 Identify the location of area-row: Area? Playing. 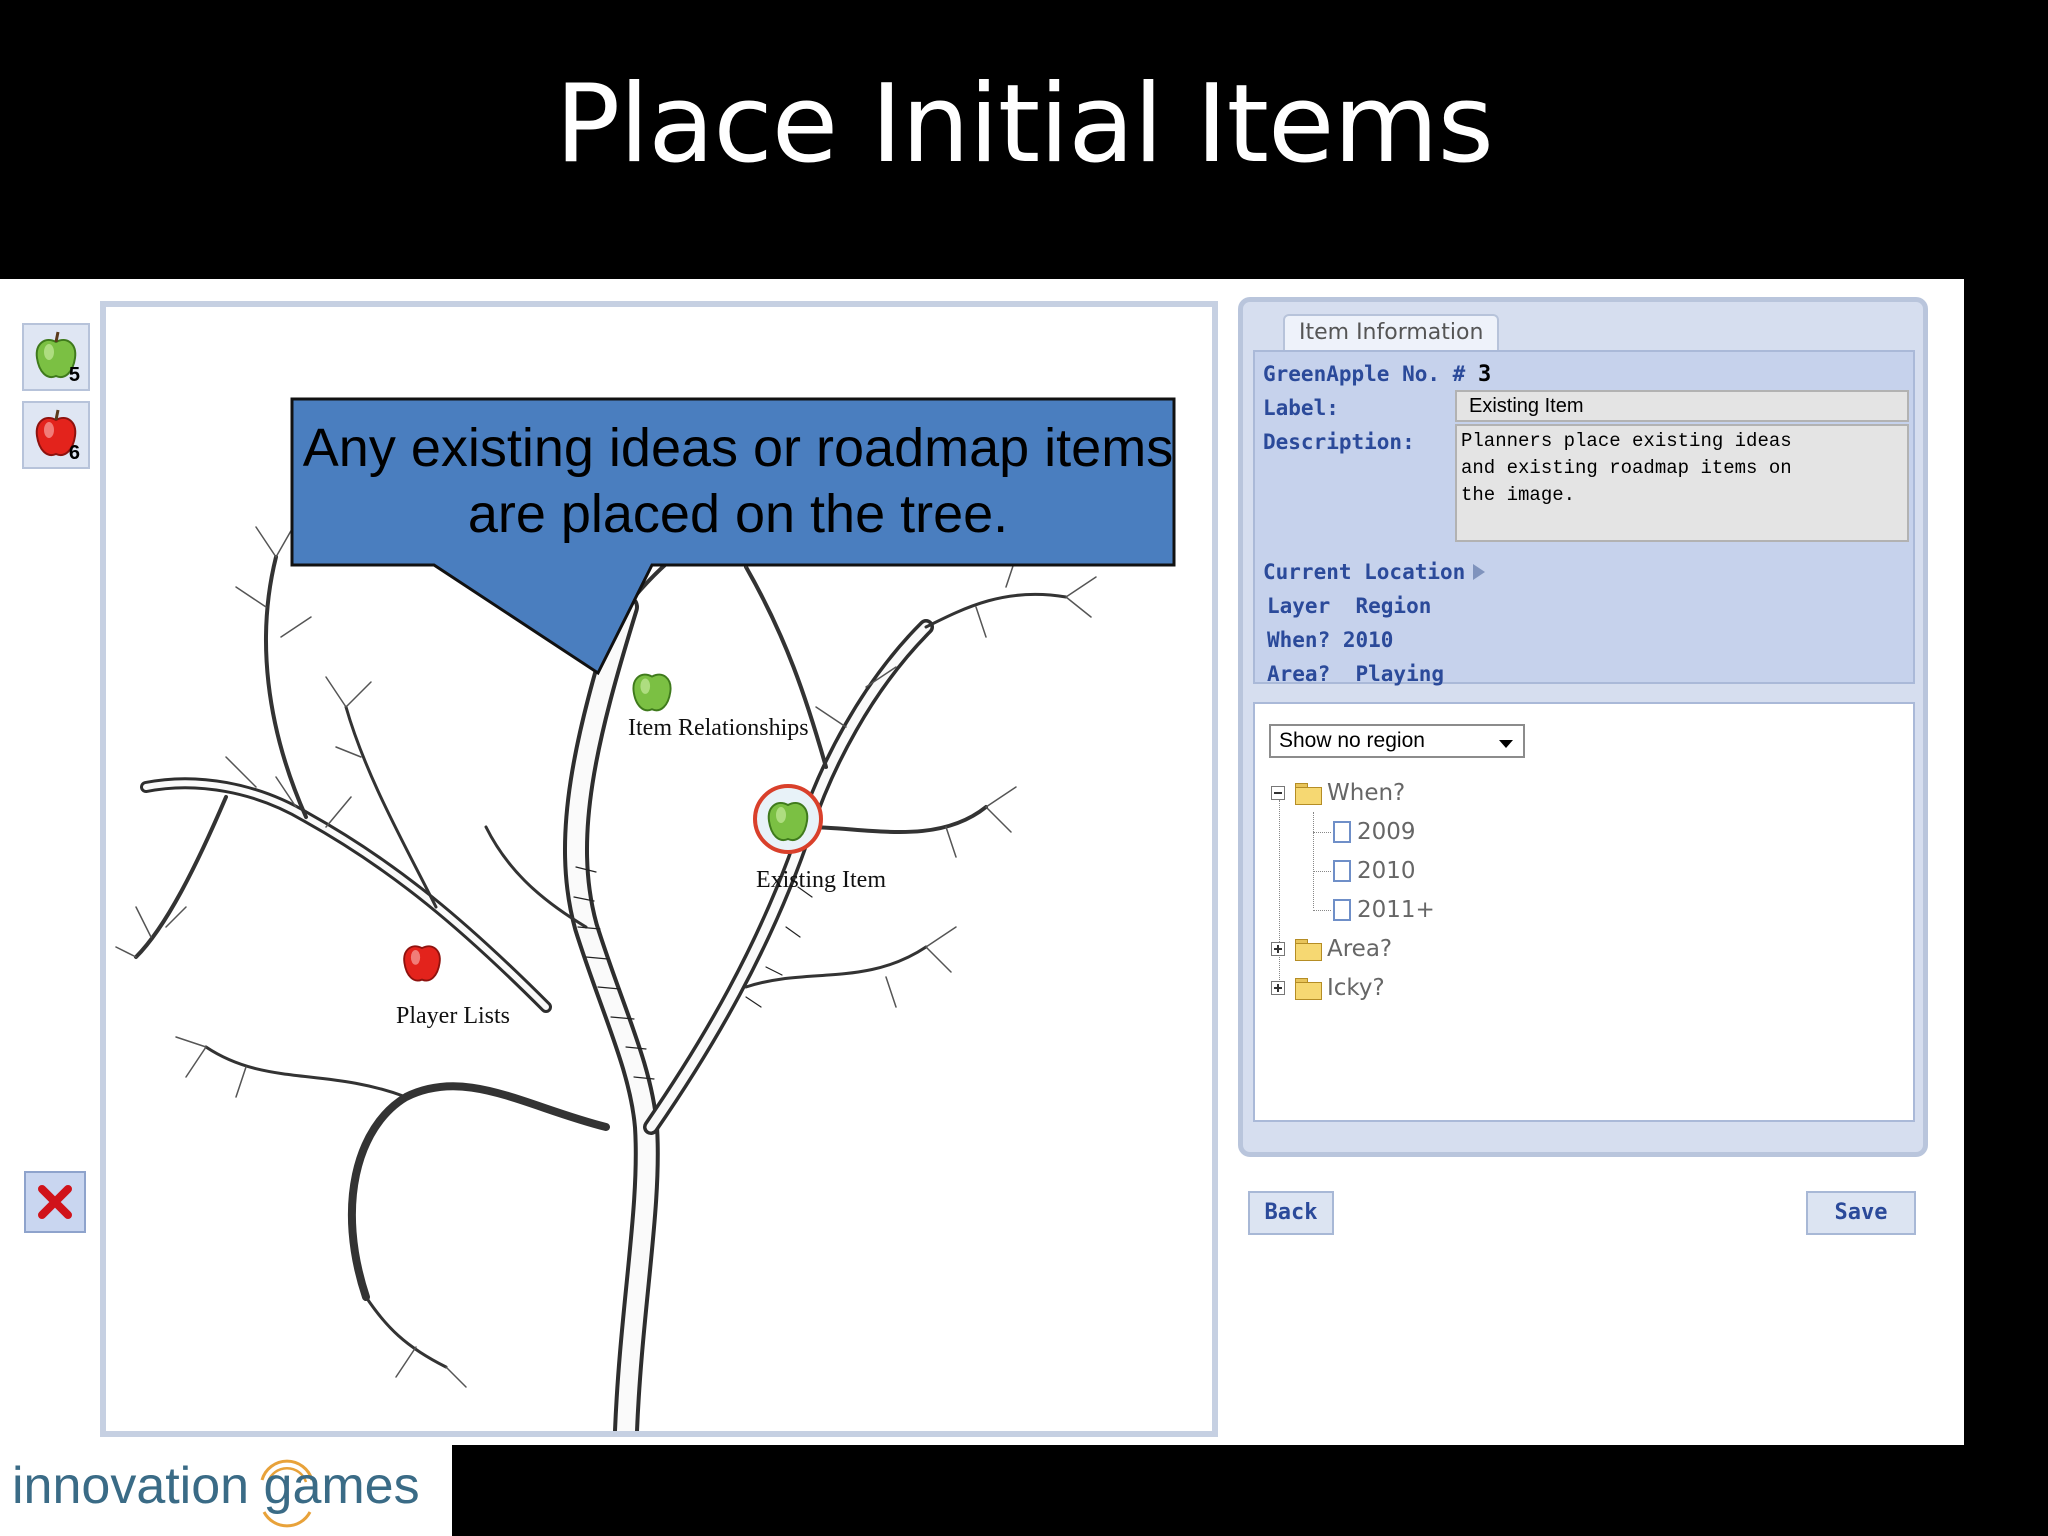
(1356, 674).